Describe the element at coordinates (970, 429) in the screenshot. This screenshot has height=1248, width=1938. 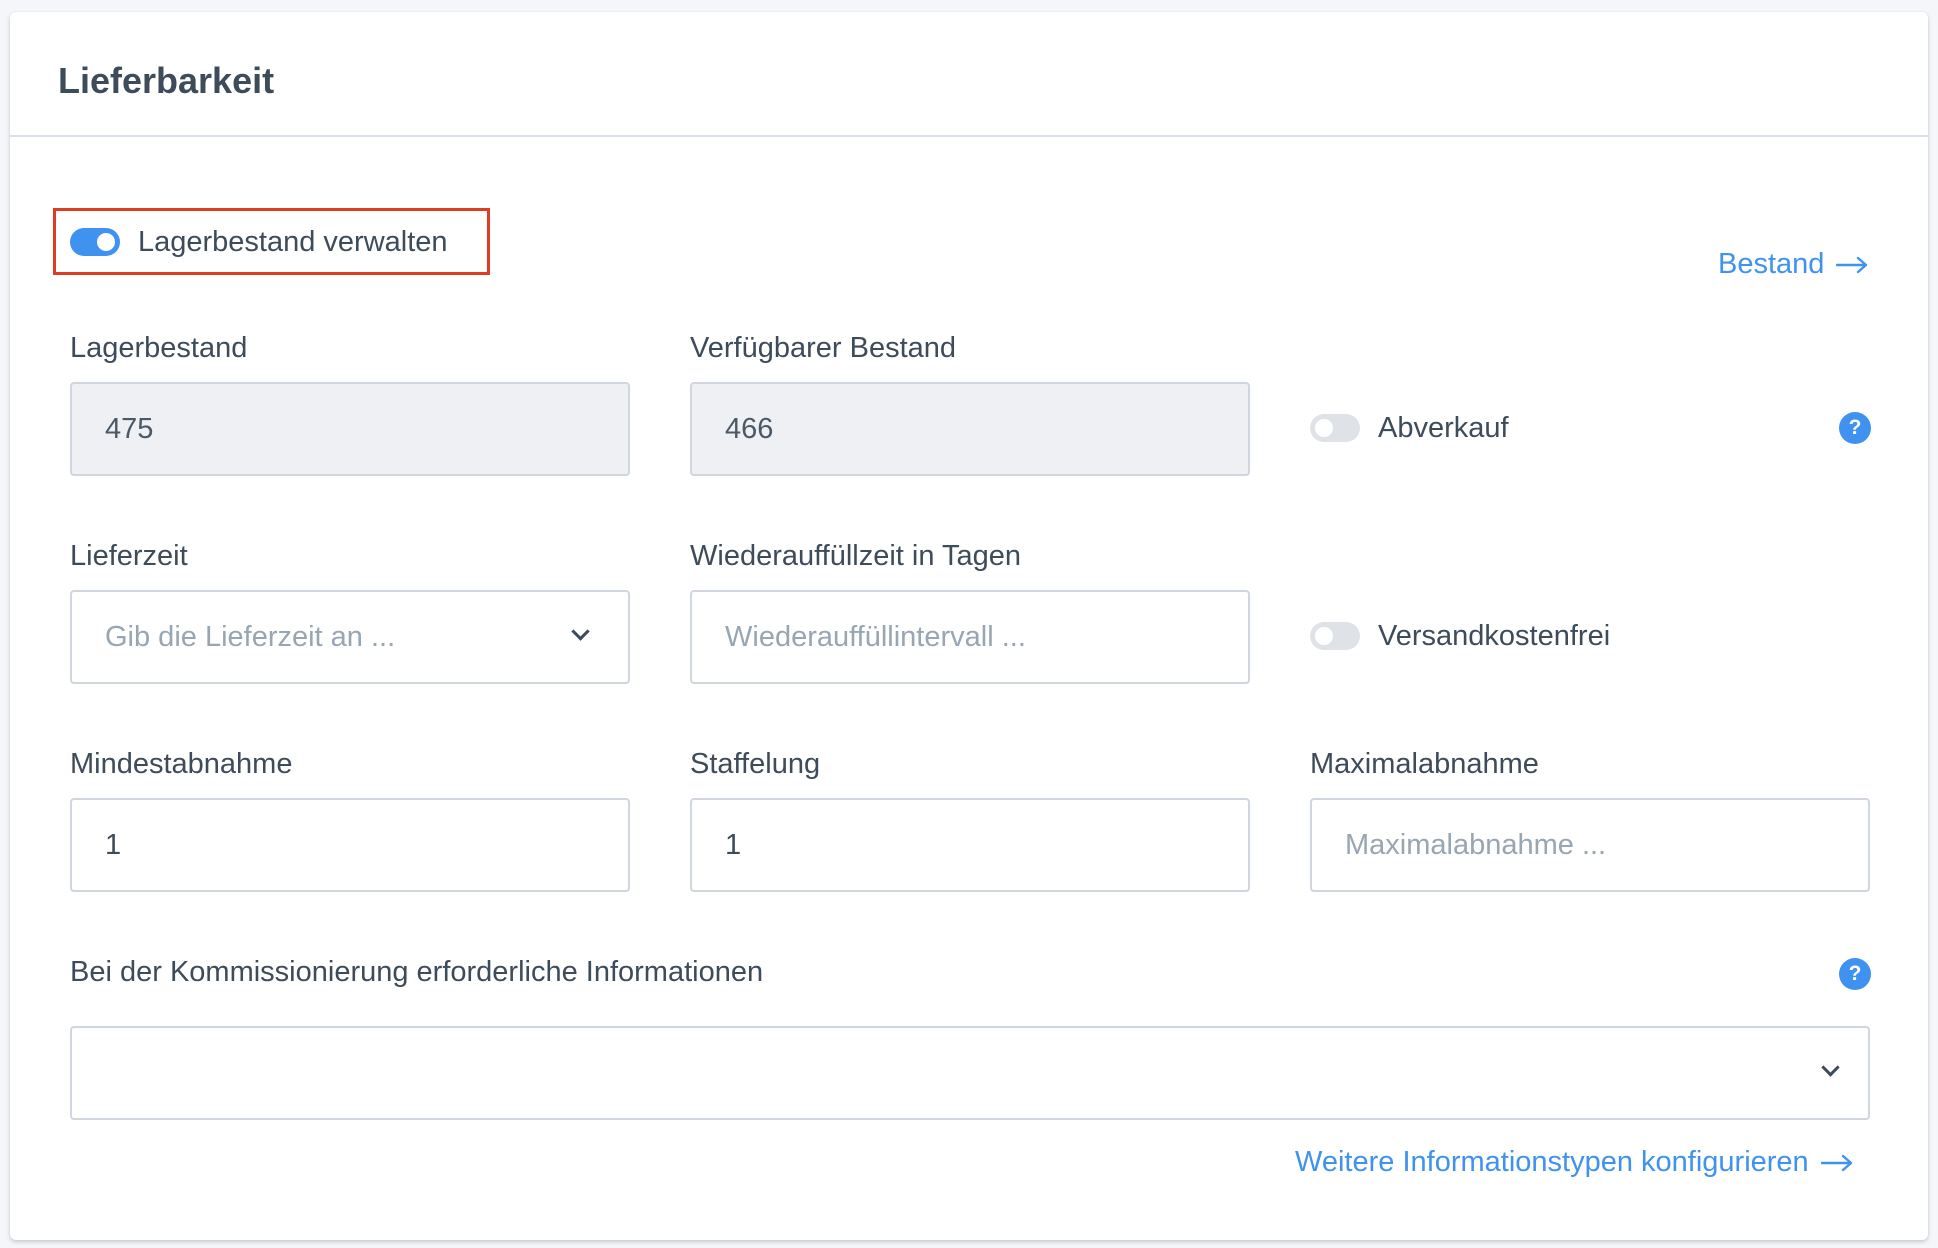
I see `available-stock-input: 466` at that location.